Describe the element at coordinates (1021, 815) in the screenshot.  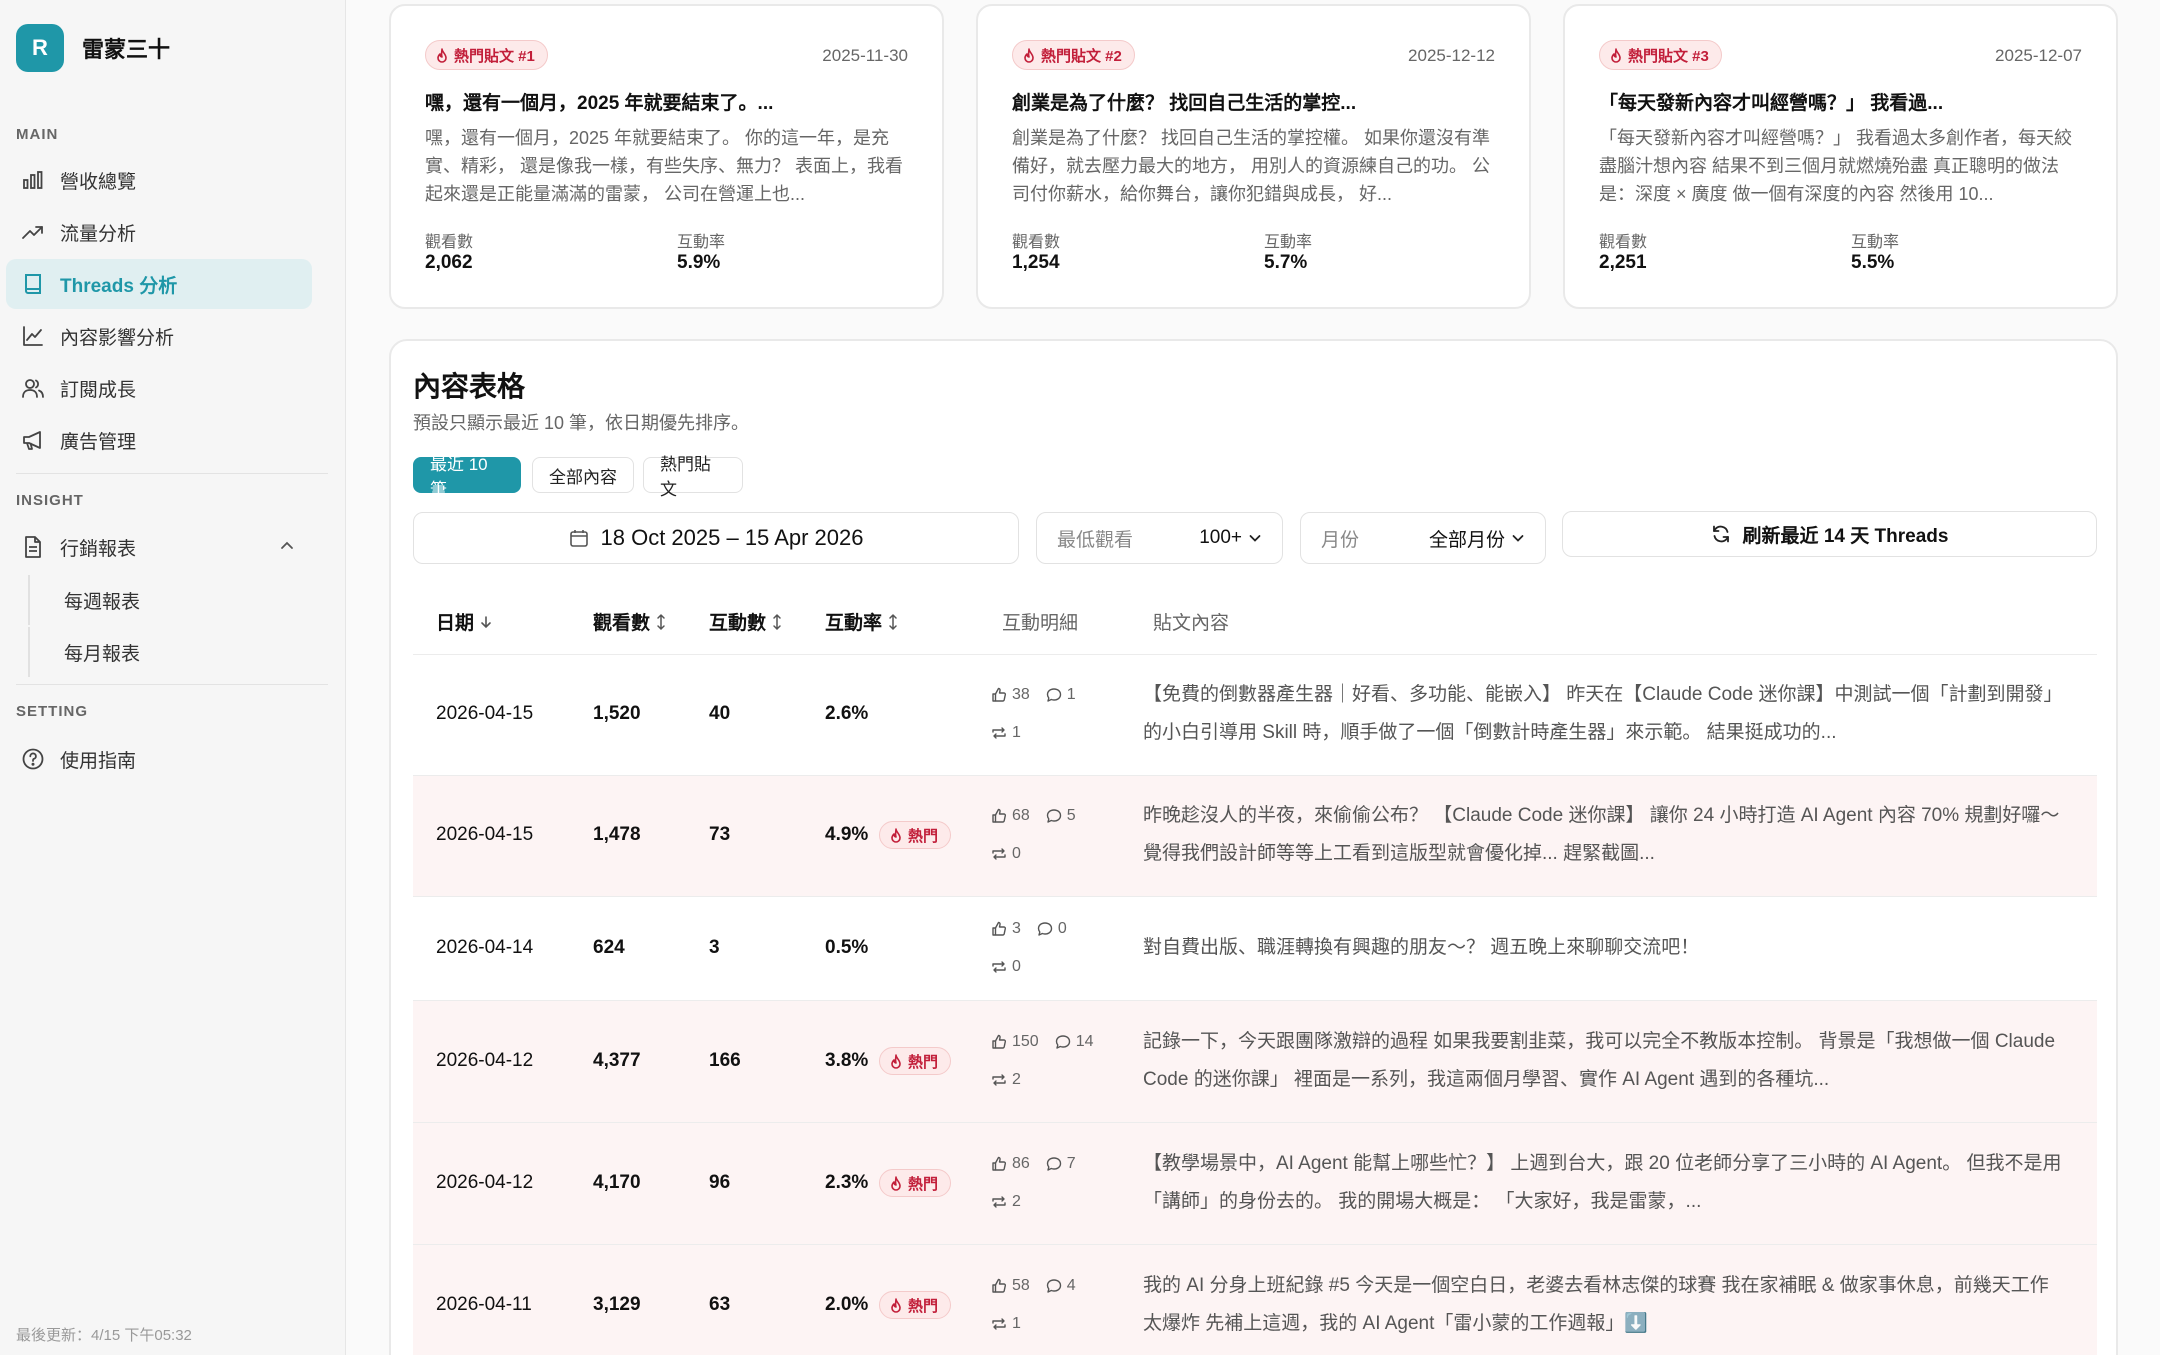
I see `likes-count: 68` at that location.